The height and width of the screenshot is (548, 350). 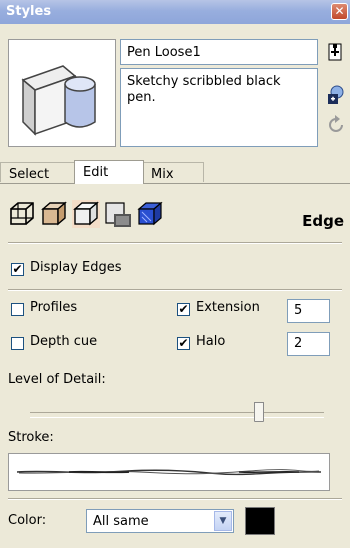 What do you see at coordinates (308, 311) in the screenshot?
I see `extension-value-field: 5` at bounding box center [308, 311].